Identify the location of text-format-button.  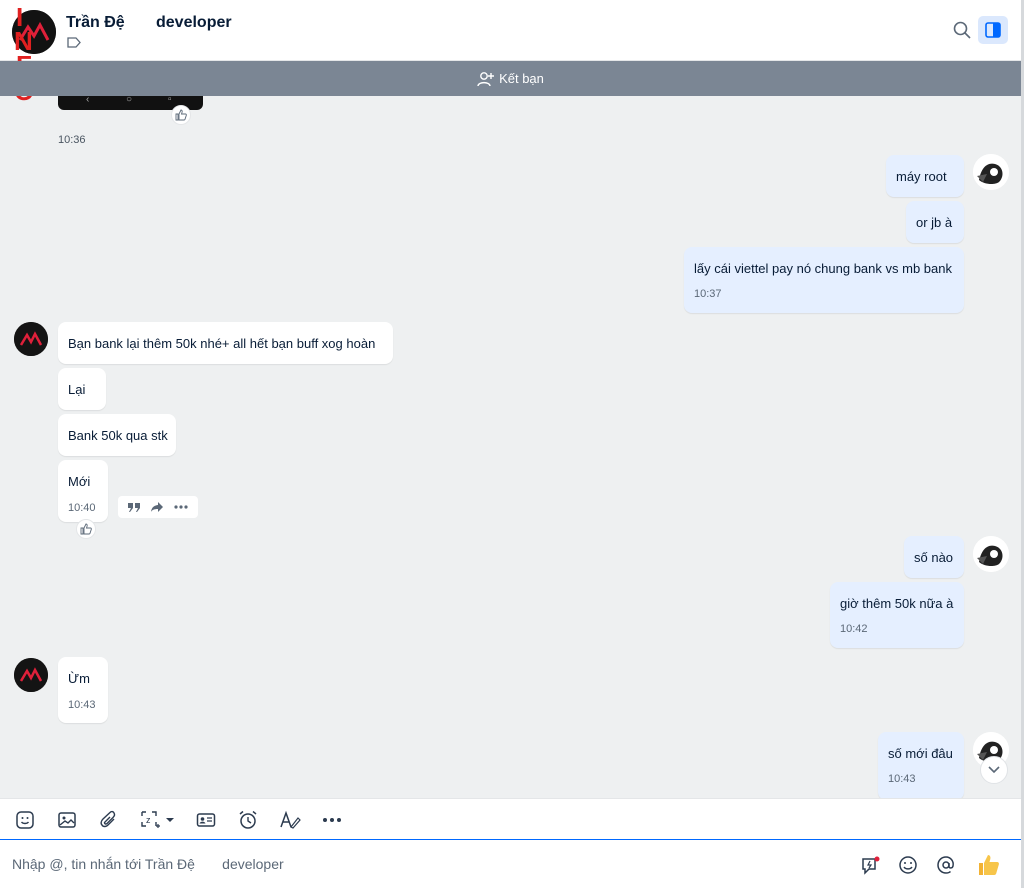
(290, 820).